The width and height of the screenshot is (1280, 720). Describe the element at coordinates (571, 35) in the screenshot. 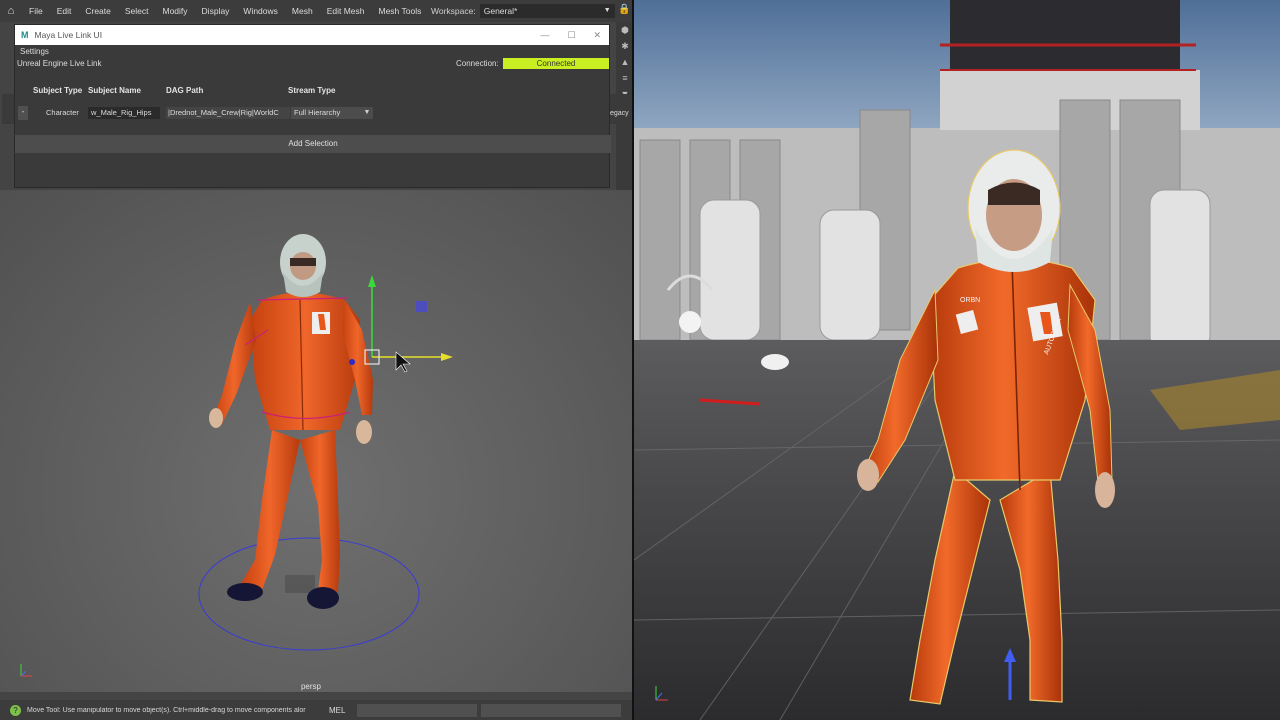

I see `maximize-icon: ☐` at that location.